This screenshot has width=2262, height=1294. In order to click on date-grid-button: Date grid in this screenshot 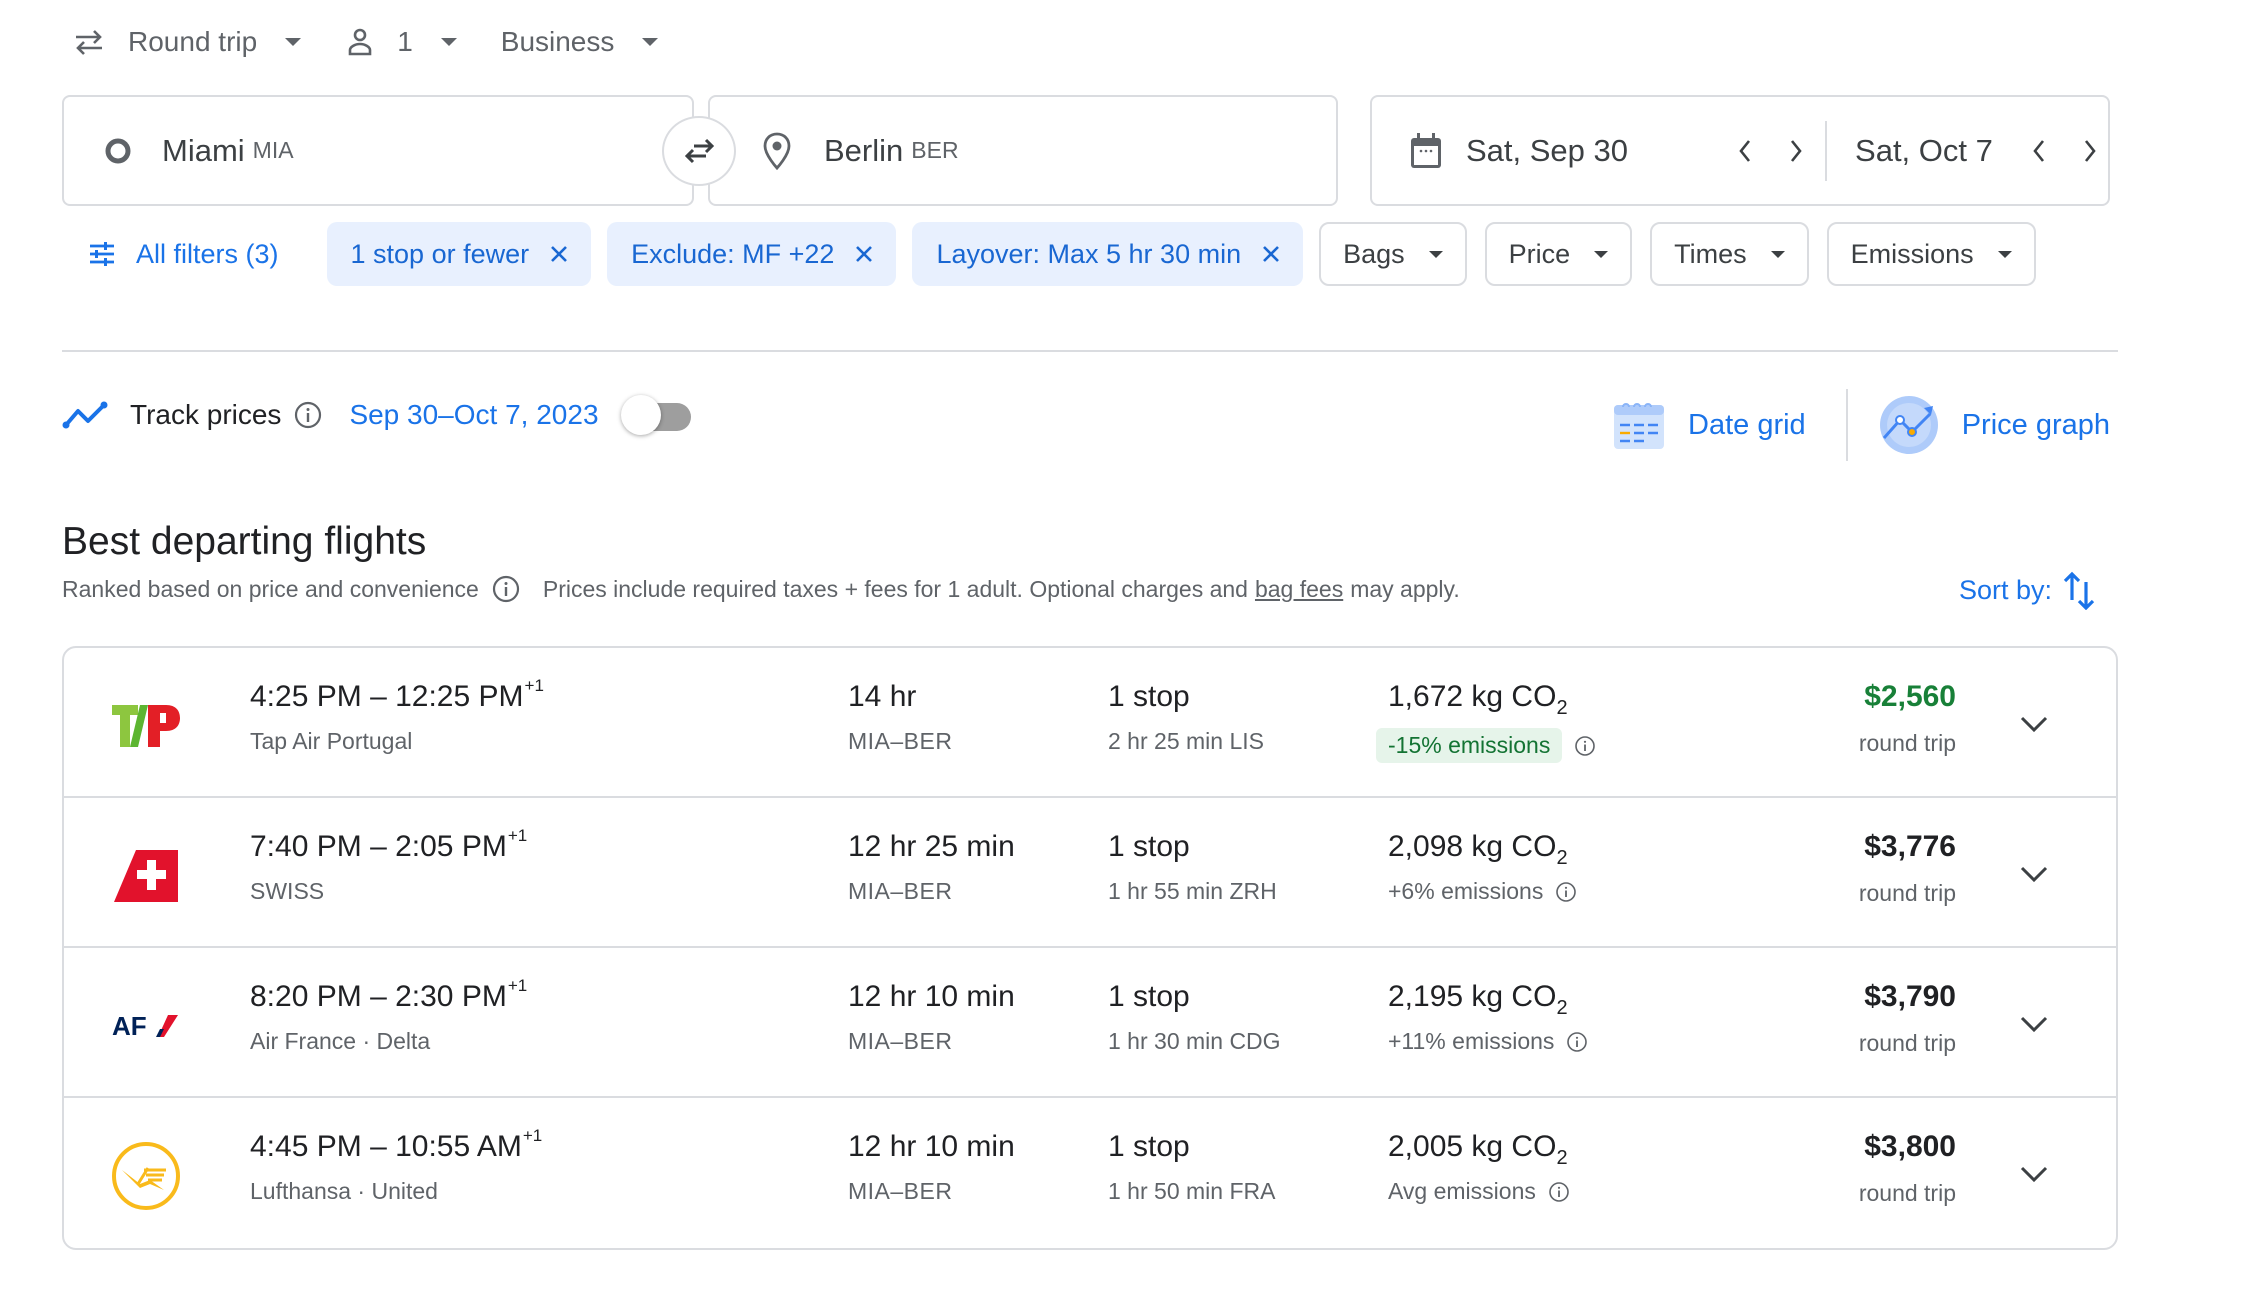, I will do `click(1709, 425)`.